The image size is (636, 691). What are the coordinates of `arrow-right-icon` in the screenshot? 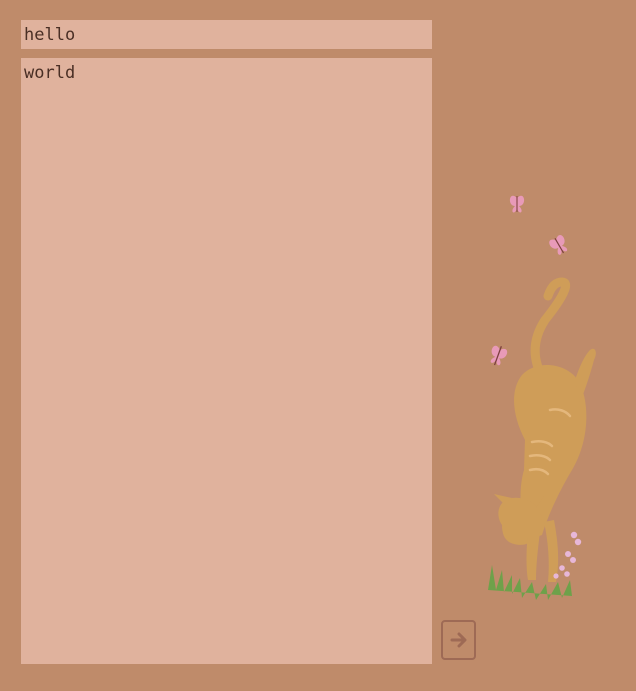 It's located at (458, 640).